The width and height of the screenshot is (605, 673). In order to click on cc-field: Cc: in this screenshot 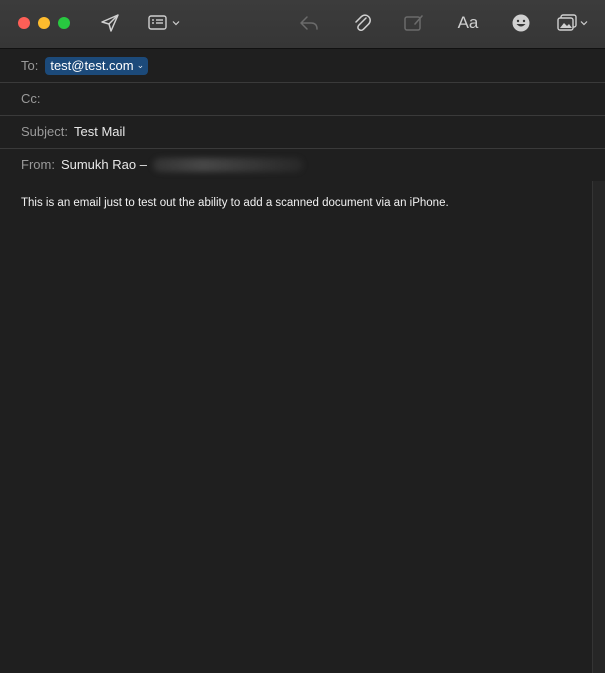, I will do `click(302, 99)`.